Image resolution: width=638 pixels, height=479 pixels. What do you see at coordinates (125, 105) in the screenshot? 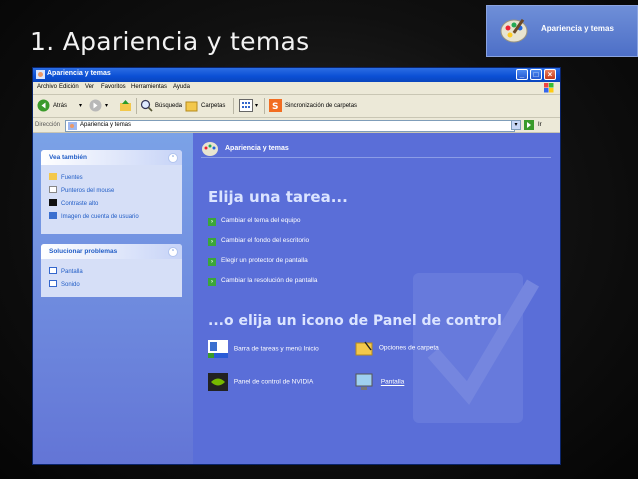
I see `up-folder-icon` at bounding box center [125, 105].